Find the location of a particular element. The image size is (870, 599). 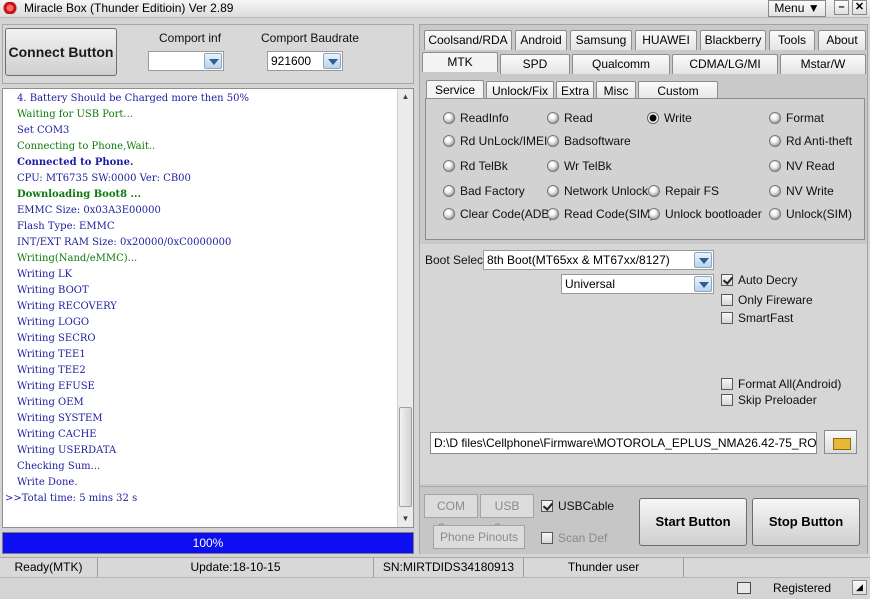

status-bar-secondary: Registered ◢ is located at coordinates (435, 588).